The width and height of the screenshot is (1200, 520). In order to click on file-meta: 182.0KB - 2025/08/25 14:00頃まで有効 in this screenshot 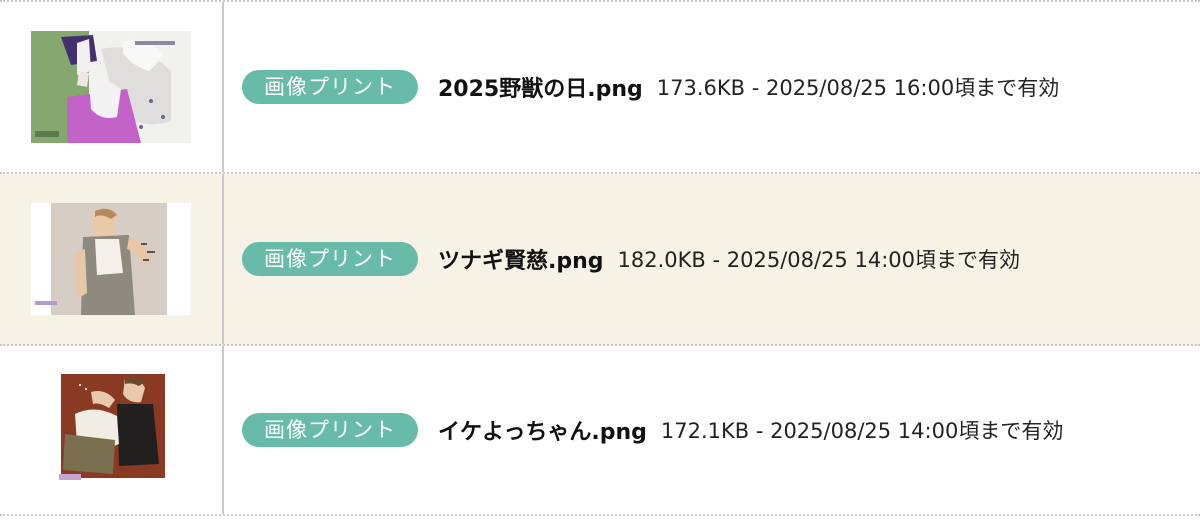, I will do `click(818, 260)`.